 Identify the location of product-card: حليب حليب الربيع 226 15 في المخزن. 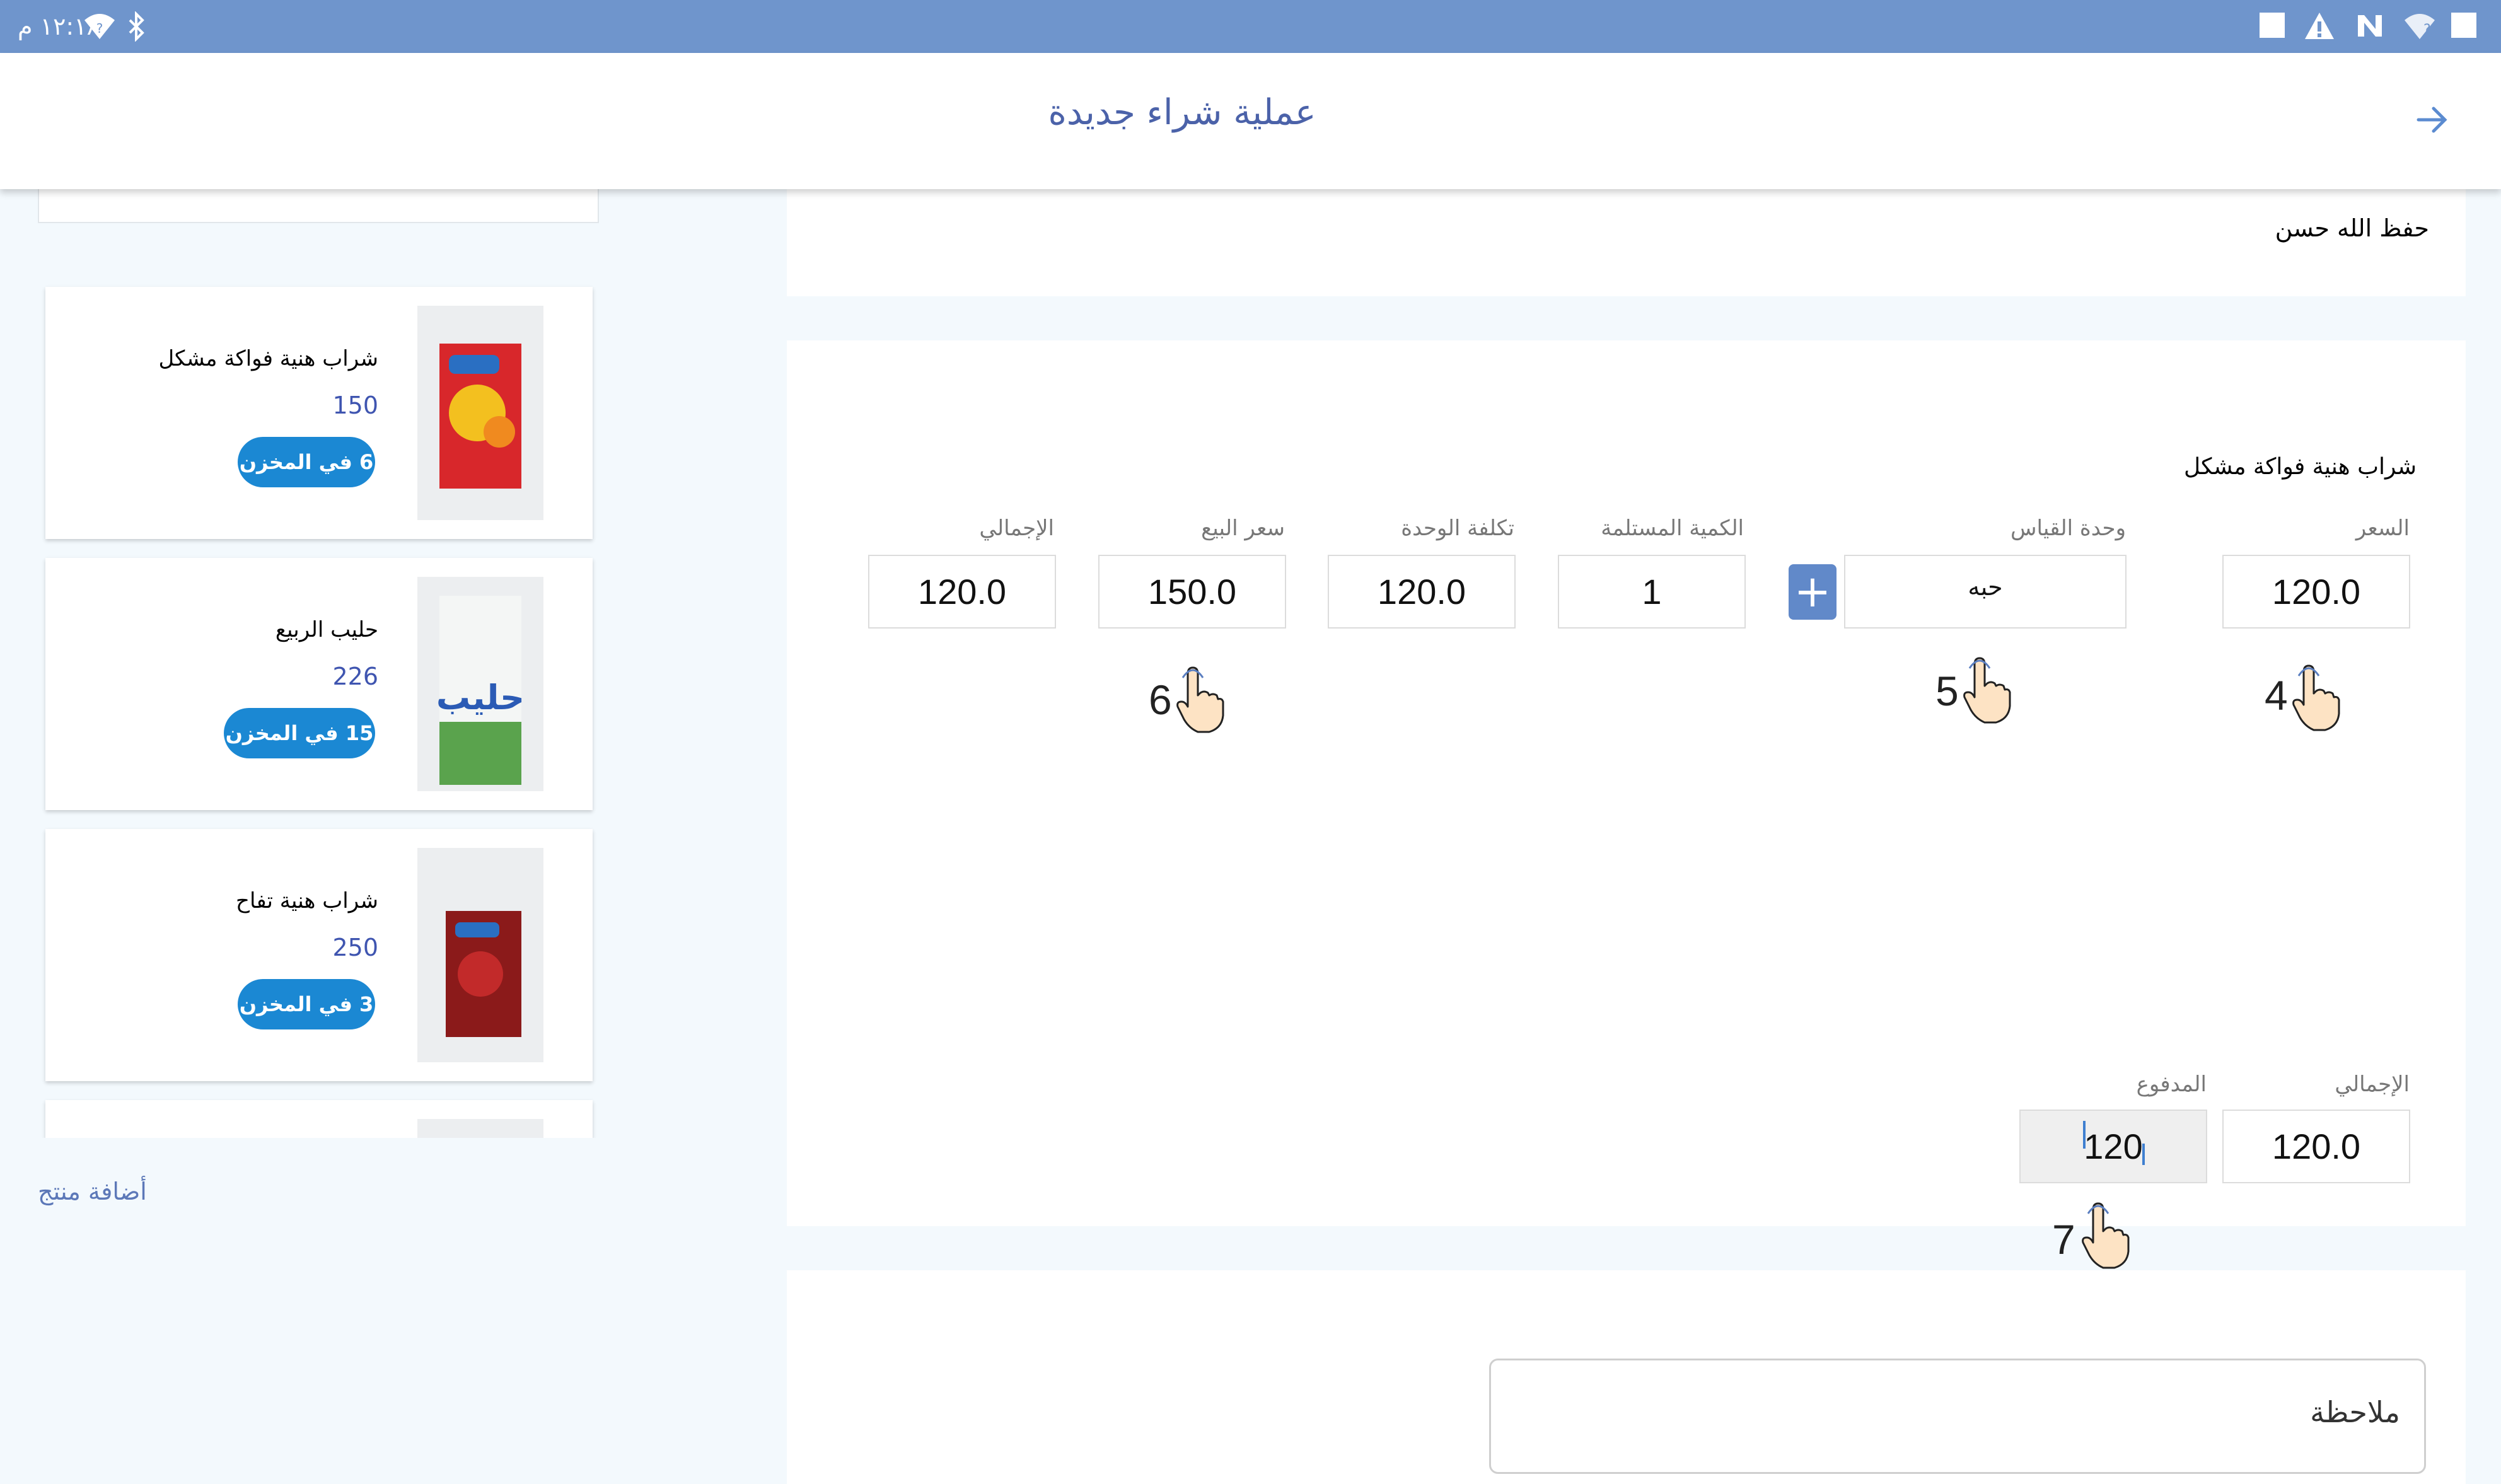
(319, 684).